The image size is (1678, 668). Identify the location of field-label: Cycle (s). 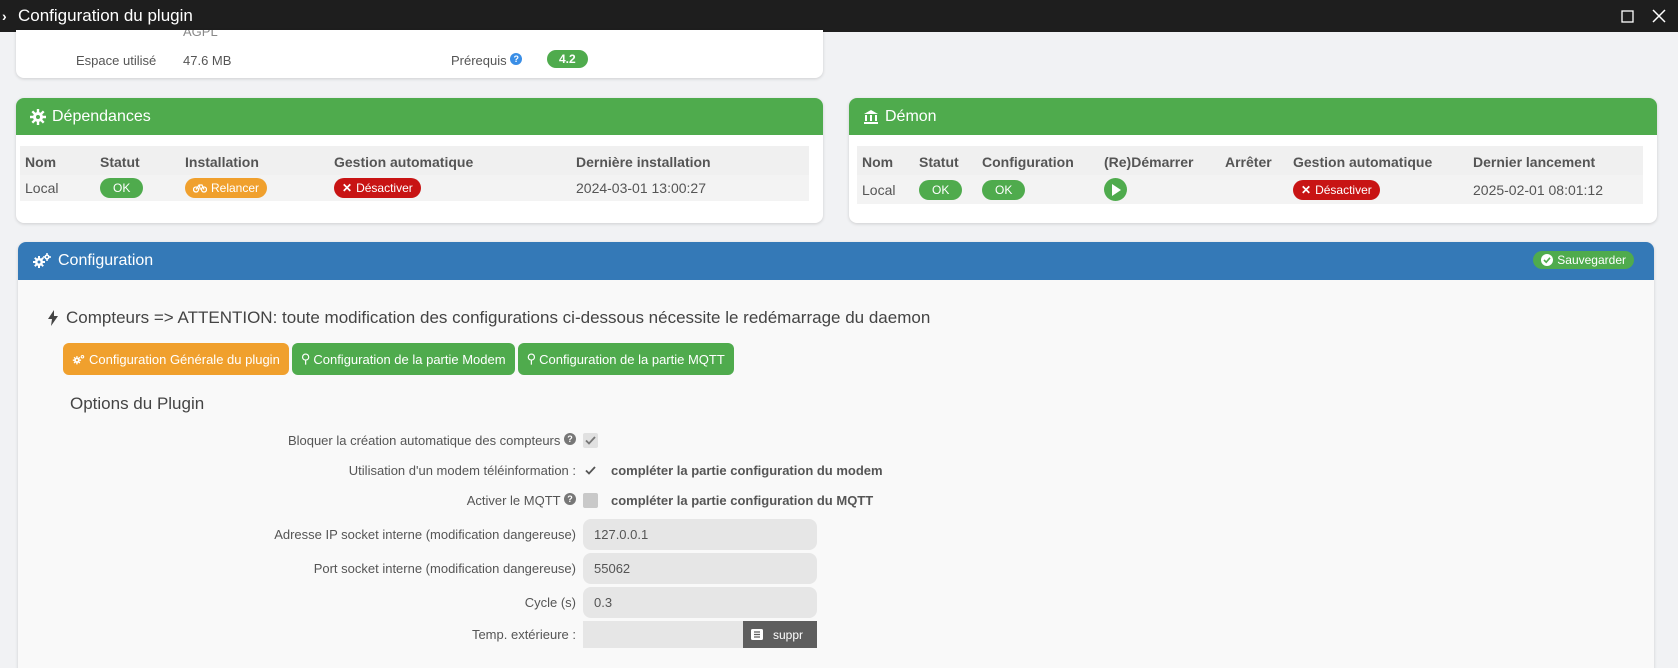
(550, 602).